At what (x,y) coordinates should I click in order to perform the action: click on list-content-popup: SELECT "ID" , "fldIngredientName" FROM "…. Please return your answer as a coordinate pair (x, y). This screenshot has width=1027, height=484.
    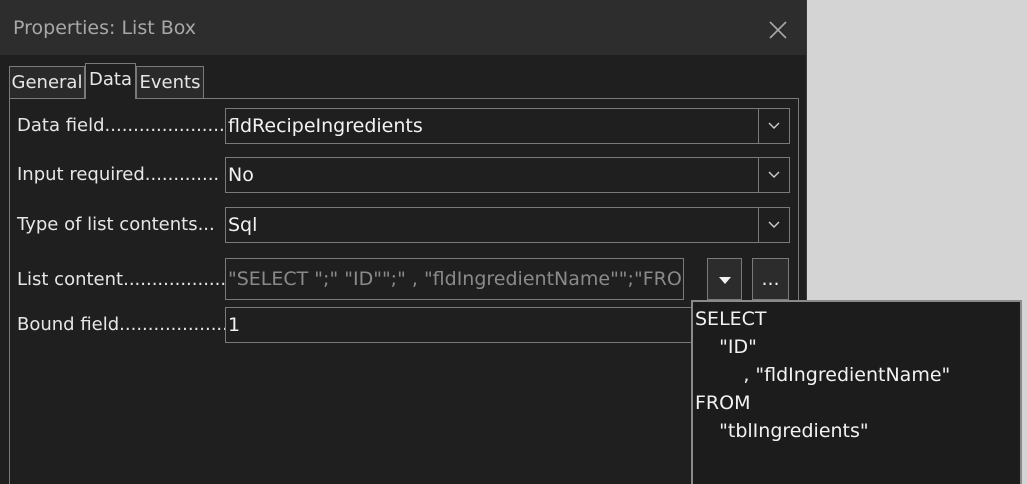
    Looking at the image, I should click on (856, 392).